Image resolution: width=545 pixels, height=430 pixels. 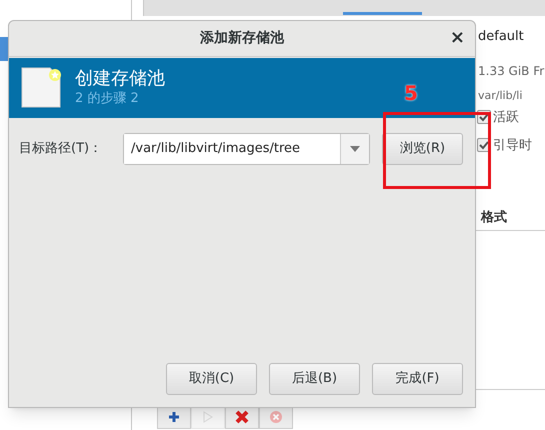 What do you see at coordinates (211, 379) in the screenshot?
I see `dialog-button: 取消(C)` at bounding box center [211, 379].